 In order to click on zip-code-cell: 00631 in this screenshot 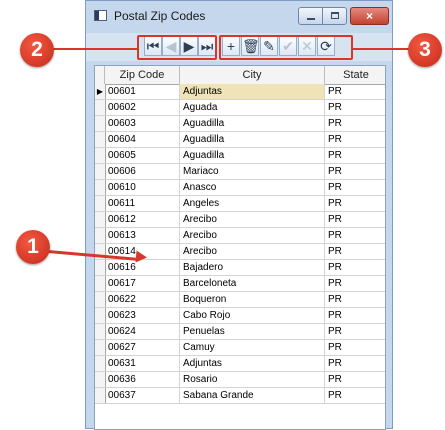, I will do `click(142, 363)`.